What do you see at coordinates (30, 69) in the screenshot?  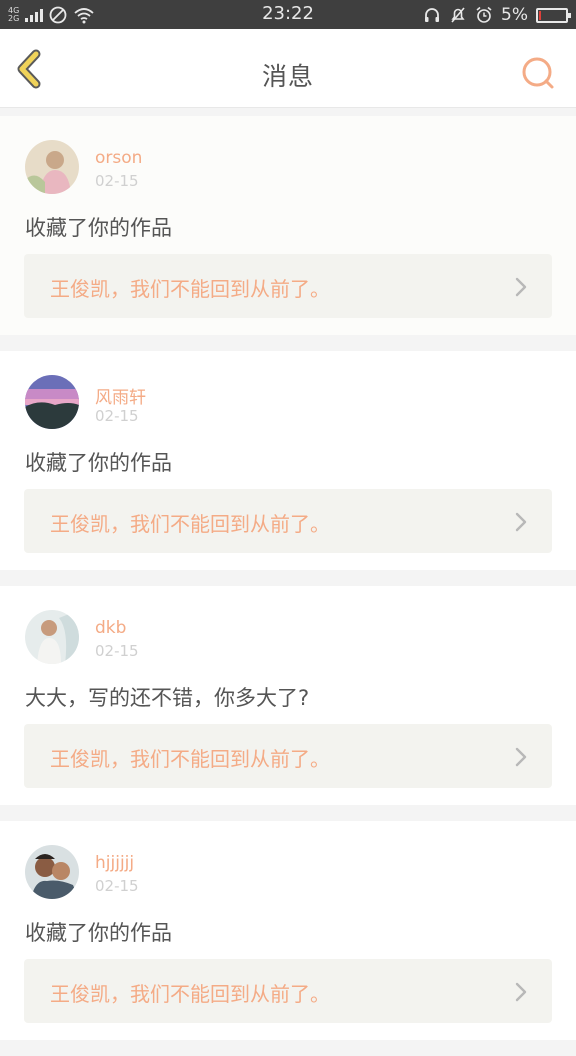 I see `chevron-left-icon` at bounding box center [30, 69].